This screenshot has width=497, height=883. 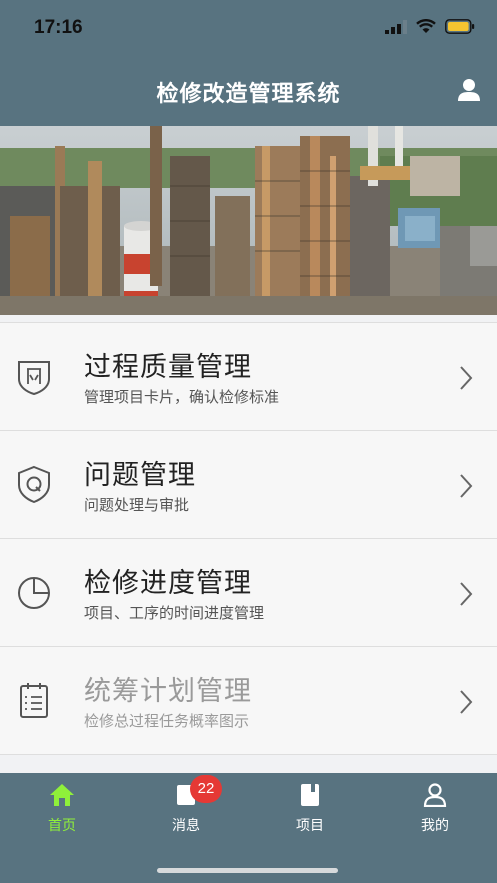 I want to click on tab-label: 项目, so click(x=310, y=826).